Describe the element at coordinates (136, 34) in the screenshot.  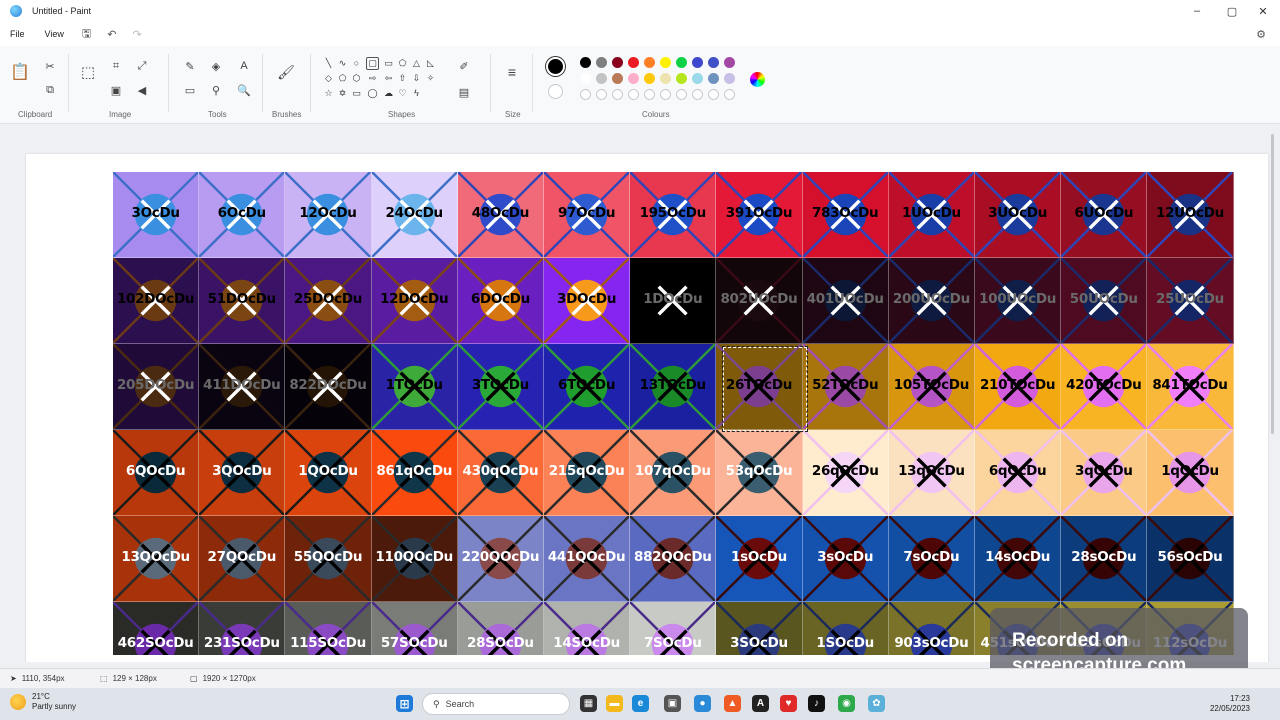
I see `redo-icon: ↷` at that location.